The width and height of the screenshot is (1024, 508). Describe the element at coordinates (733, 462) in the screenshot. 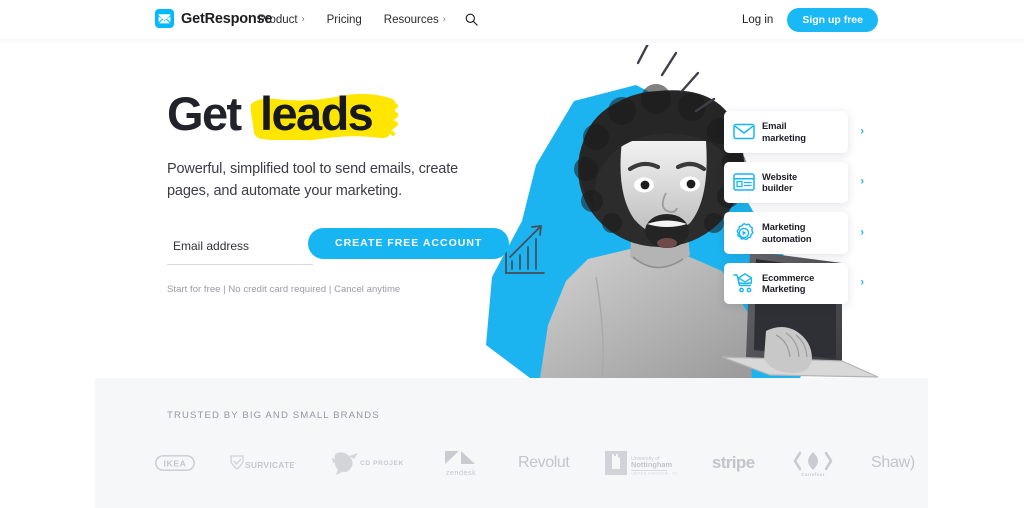

I see `brand-logo-stripe: stripe` at that location.